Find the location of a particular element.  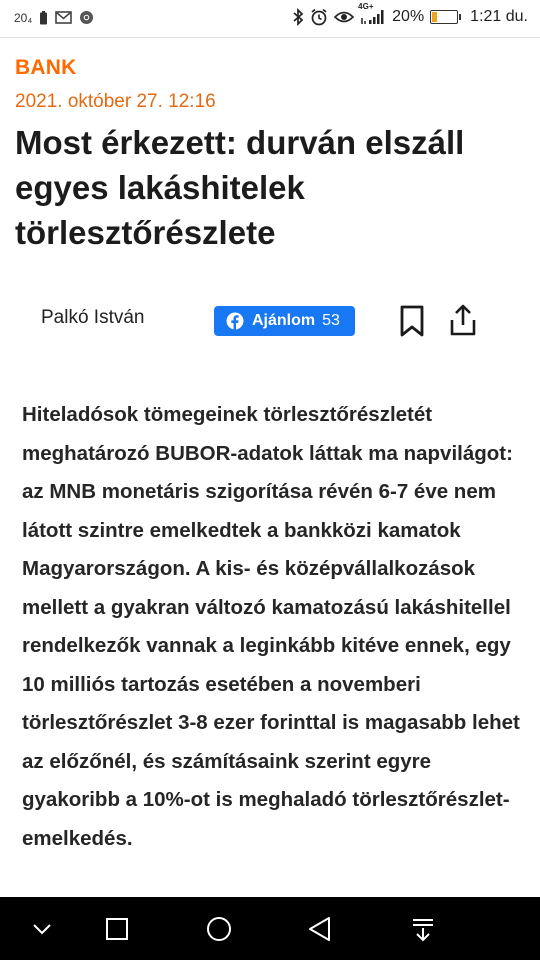

article-date: 2021. október 27. 12:16 is located at coordinates (115, 101).